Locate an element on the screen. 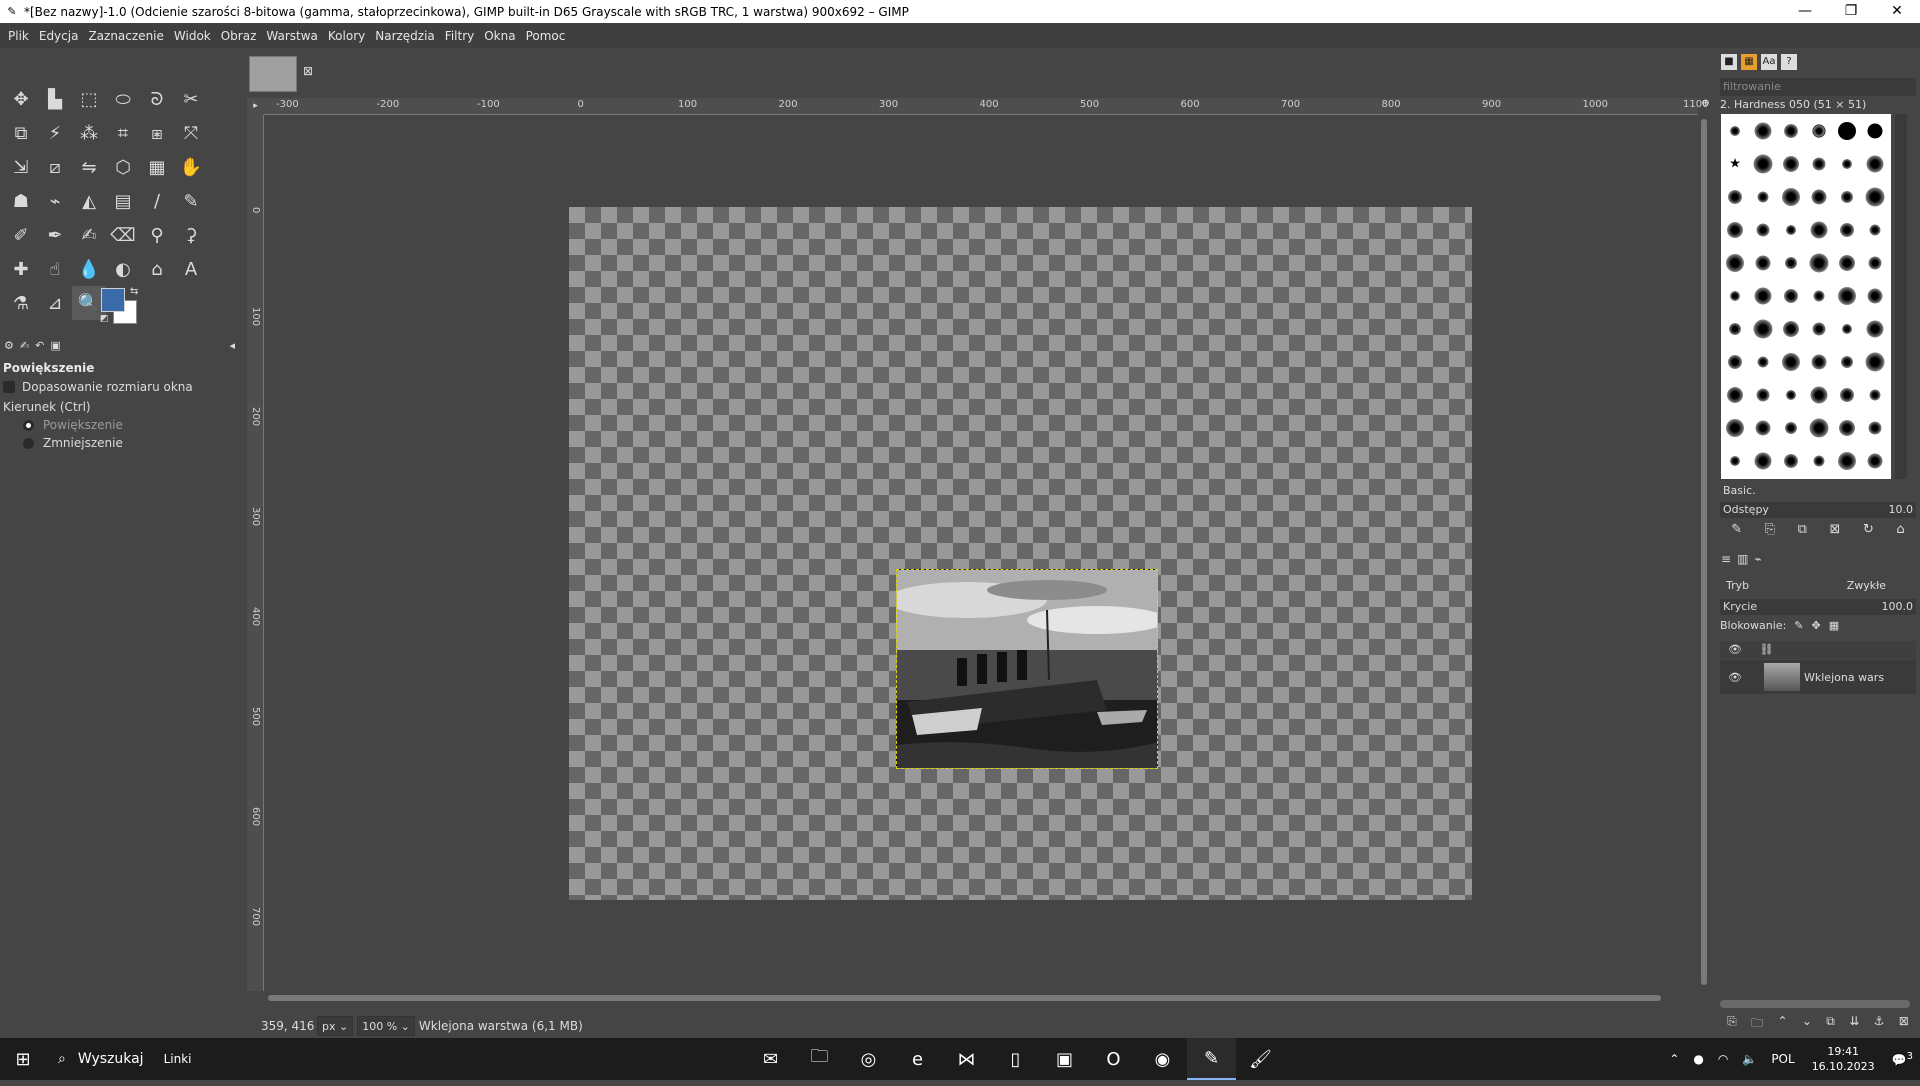 Image resolution: width=1920 pixels, height=1086 pixels. ellipse-select-tool-icon: ⬭ is located at coordinates (123, 99).